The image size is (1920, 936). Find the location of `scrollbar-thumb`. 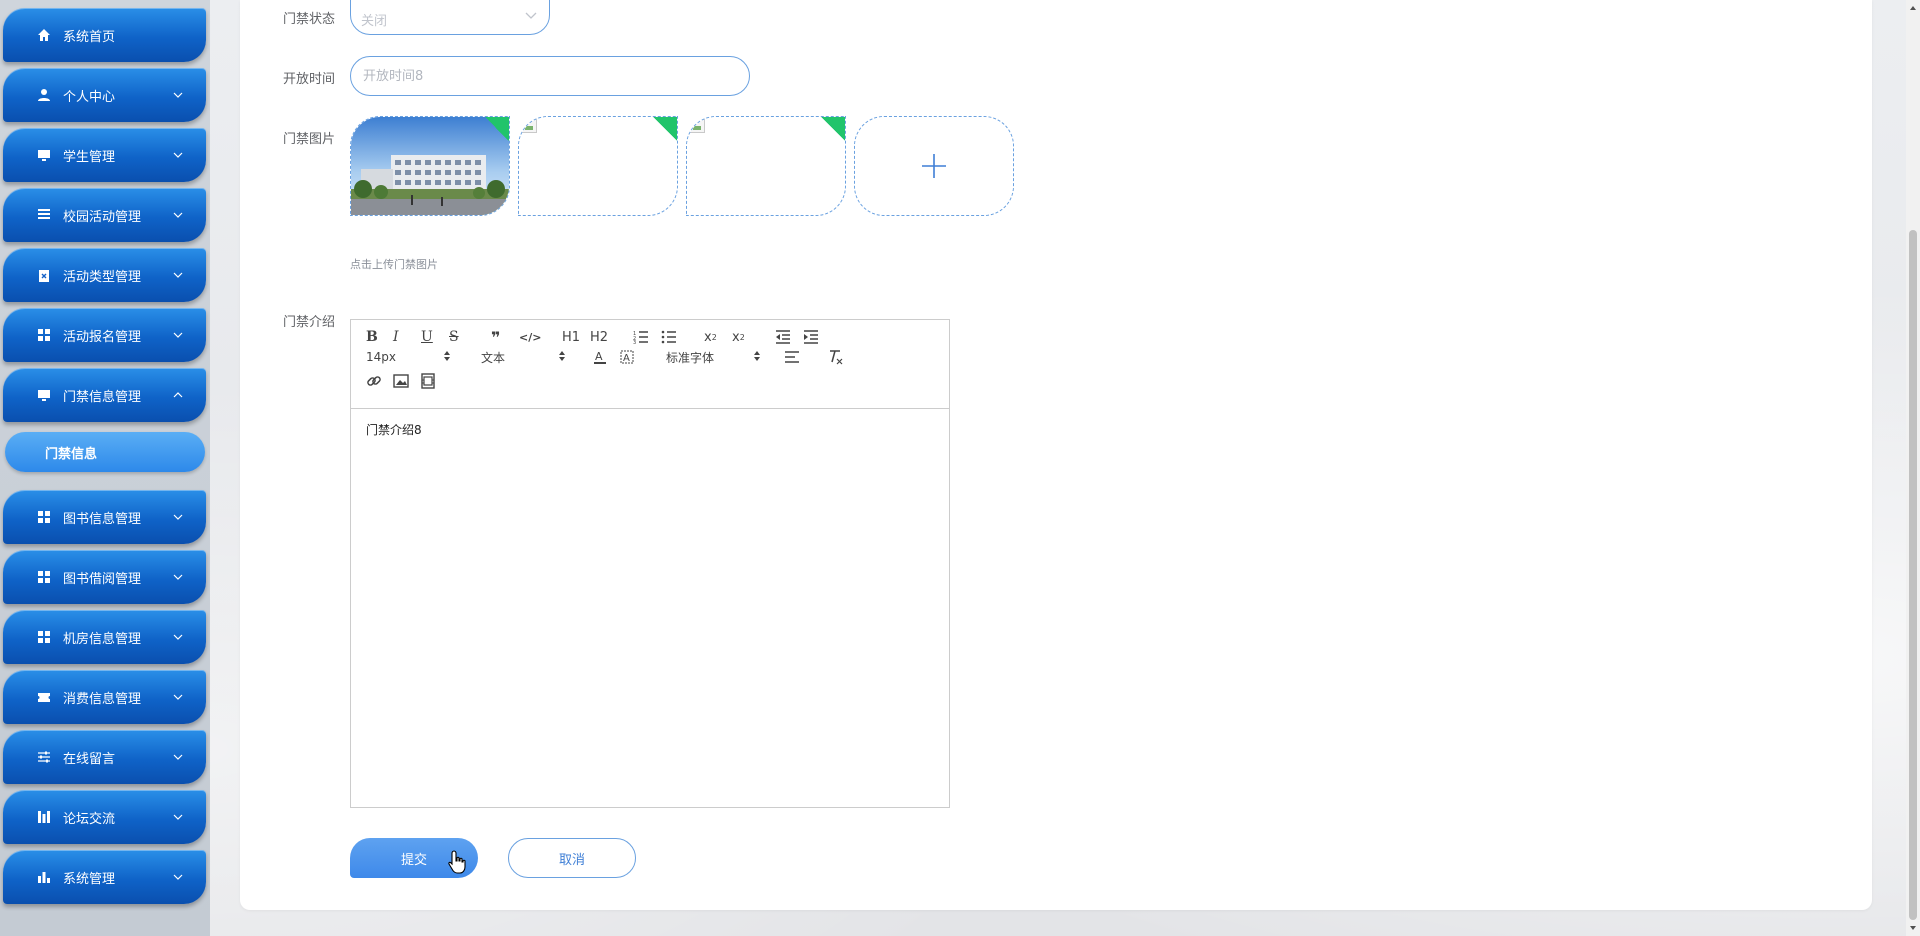

scrollbar-thumb is located at coordinates (1913, 575).